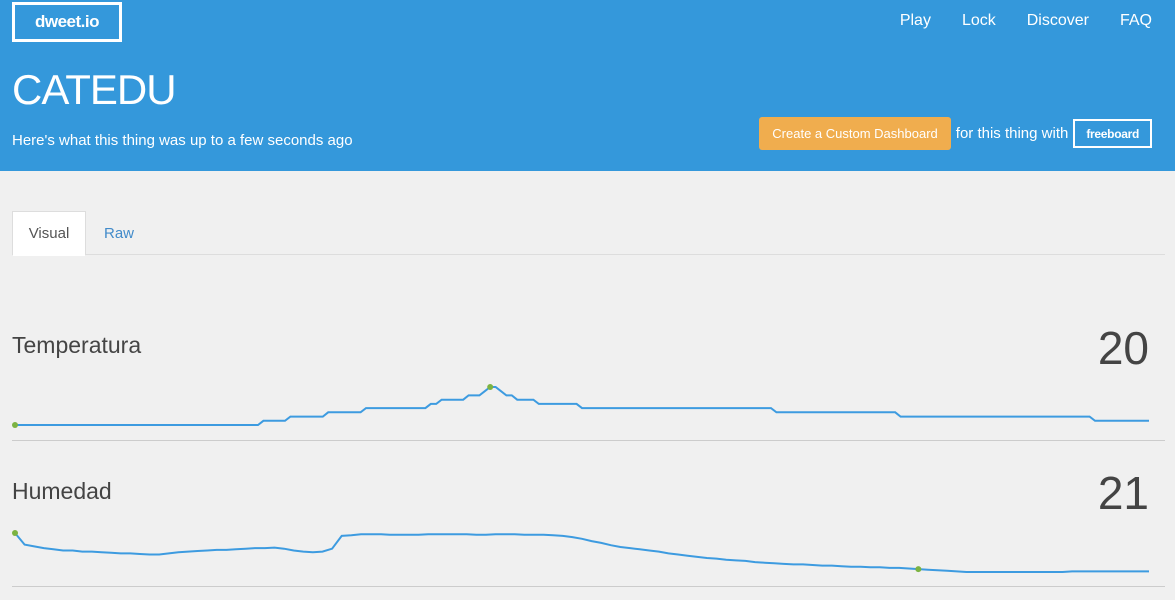 The height and width of the screenshot is (600, 1175). What do you see at coordinates (1026, 21) in the screenshot?
I see `top-nav: Play Lock Discover FAQ` at bounding box center [1026, 21].